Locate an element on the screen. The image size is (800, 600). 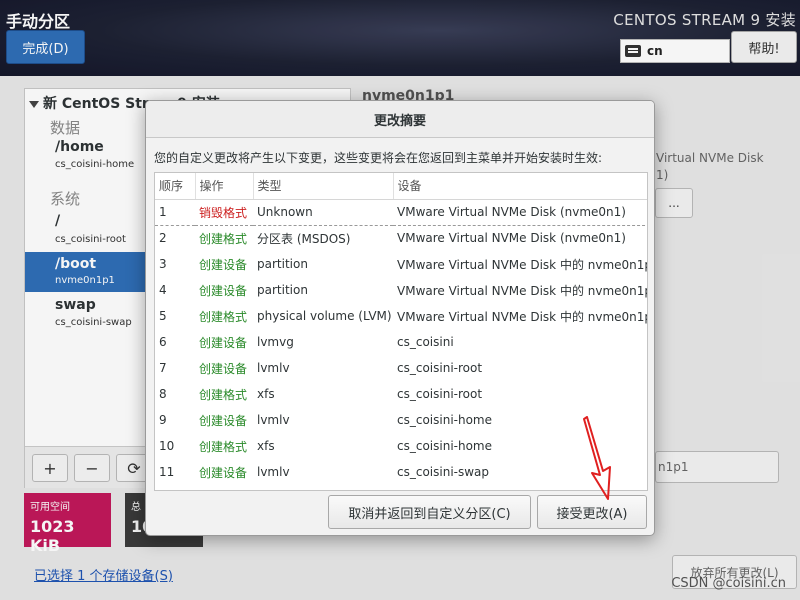
cancel-and-return-button: 取消并返回到自定义分区(C) is located at coordinates (429, 512).